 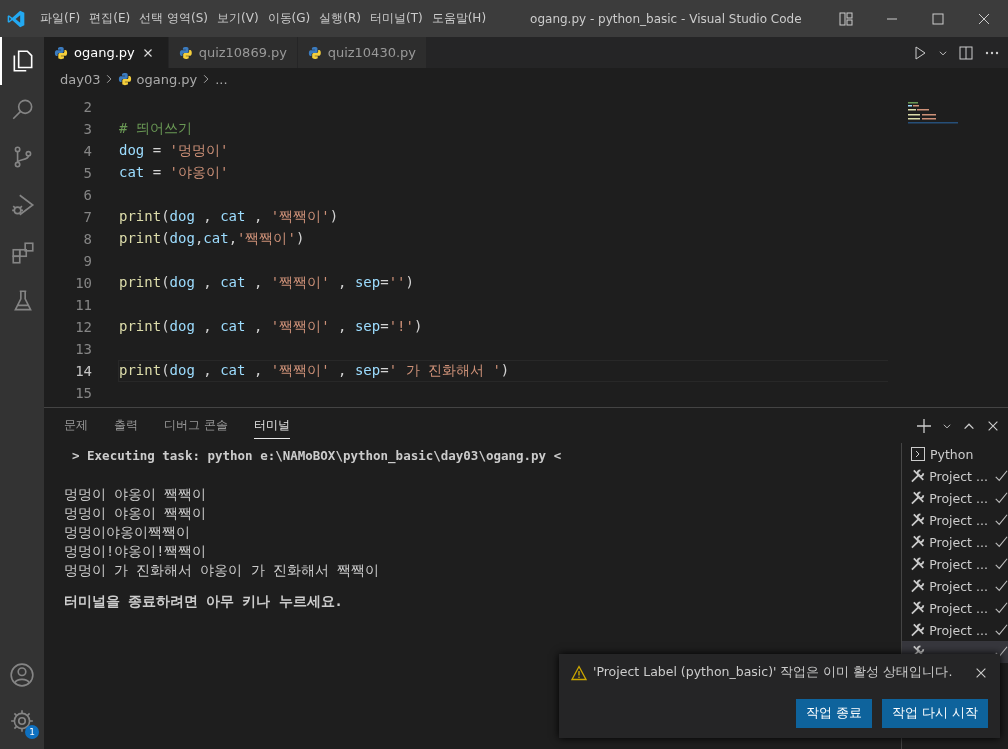 What do you see at coordinates (87, 195) in the screenshot?
I see `line-number: 6` at bounding box center [87, 195].